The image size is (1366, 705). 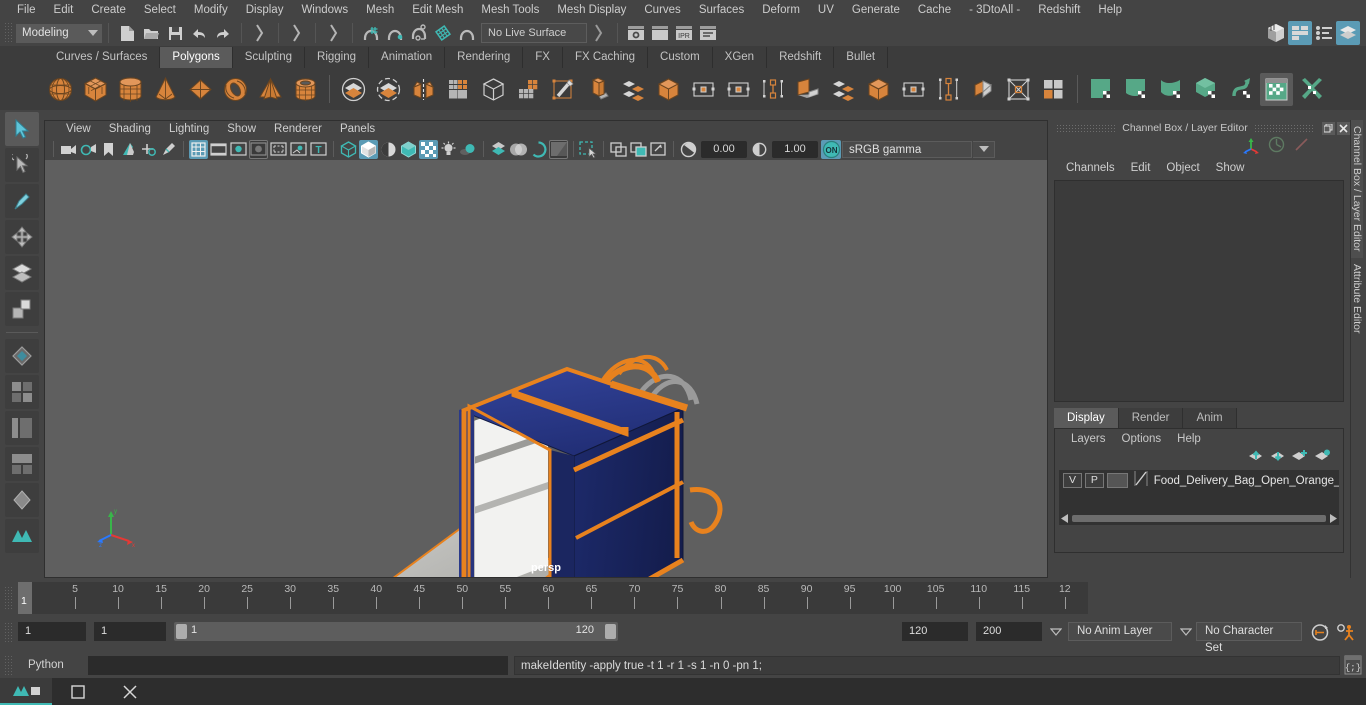 What do you see at coordinates (348, 149) in the screenshot?
I see `wireframe-icon` at bounding box center [348, 149].